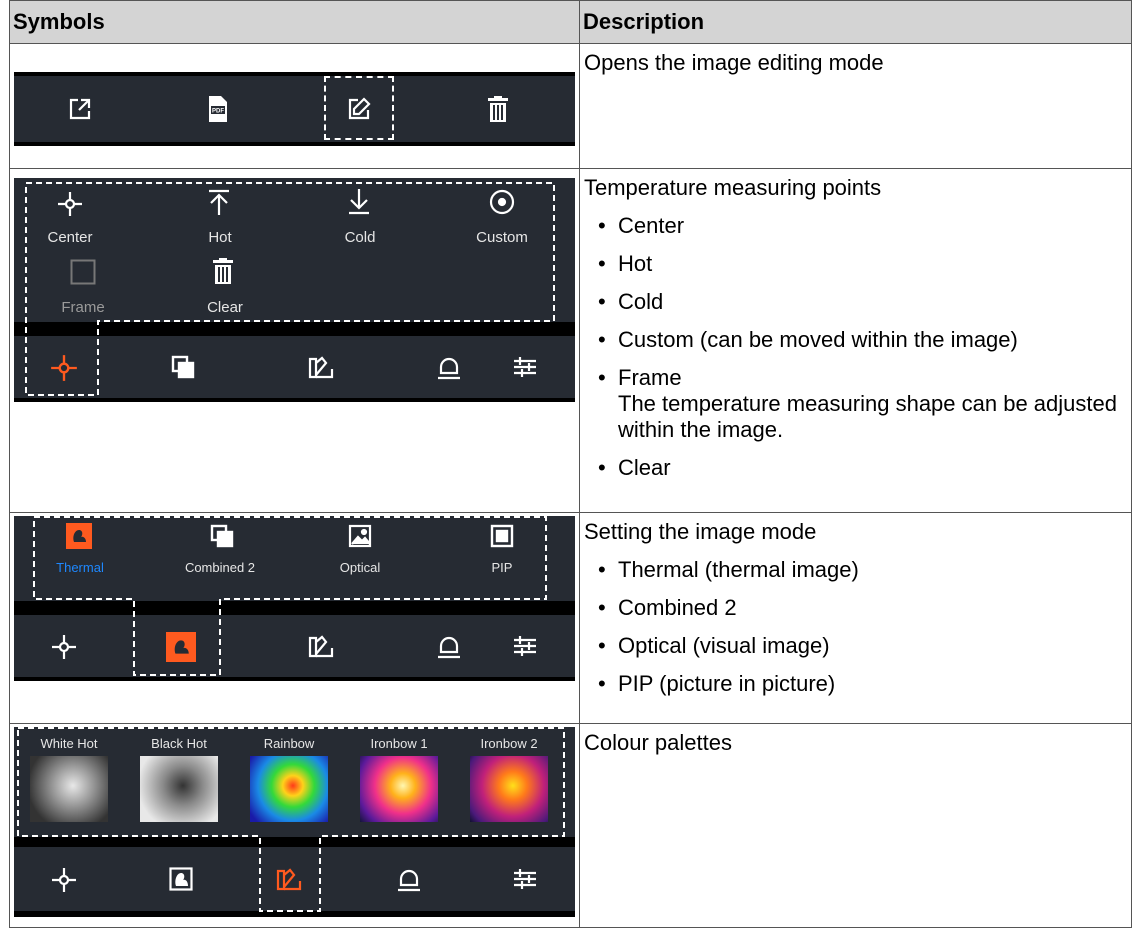 Image resolution: width=1141 pixels, height=931 pixels. I want to click on list-item: Custom (can be moved within the image), so click(856, 340).